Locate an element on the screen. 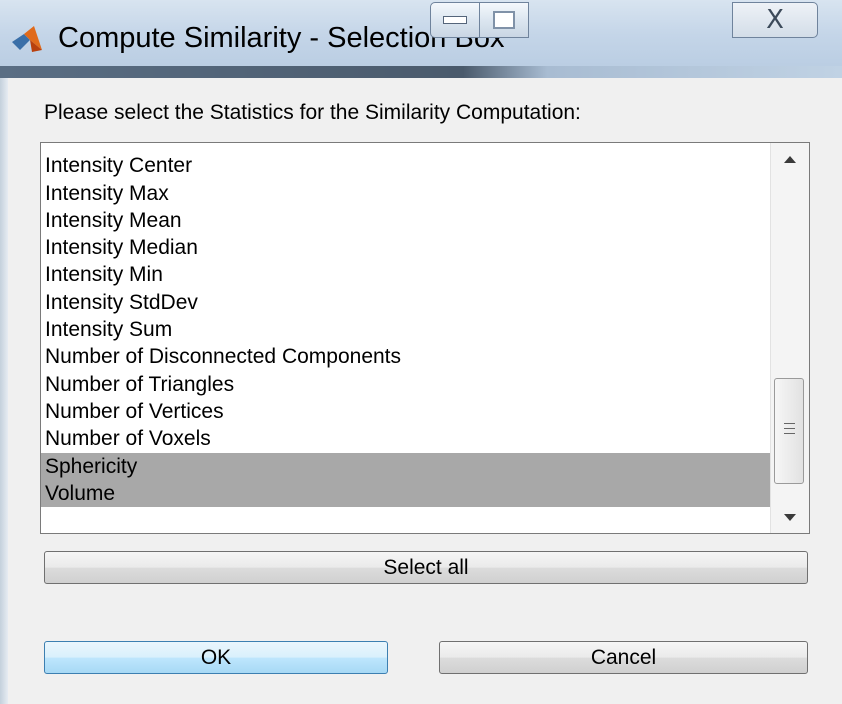 This screenshot has width=842, height=704. title-bar-strip is located at coordinates (421, 72).